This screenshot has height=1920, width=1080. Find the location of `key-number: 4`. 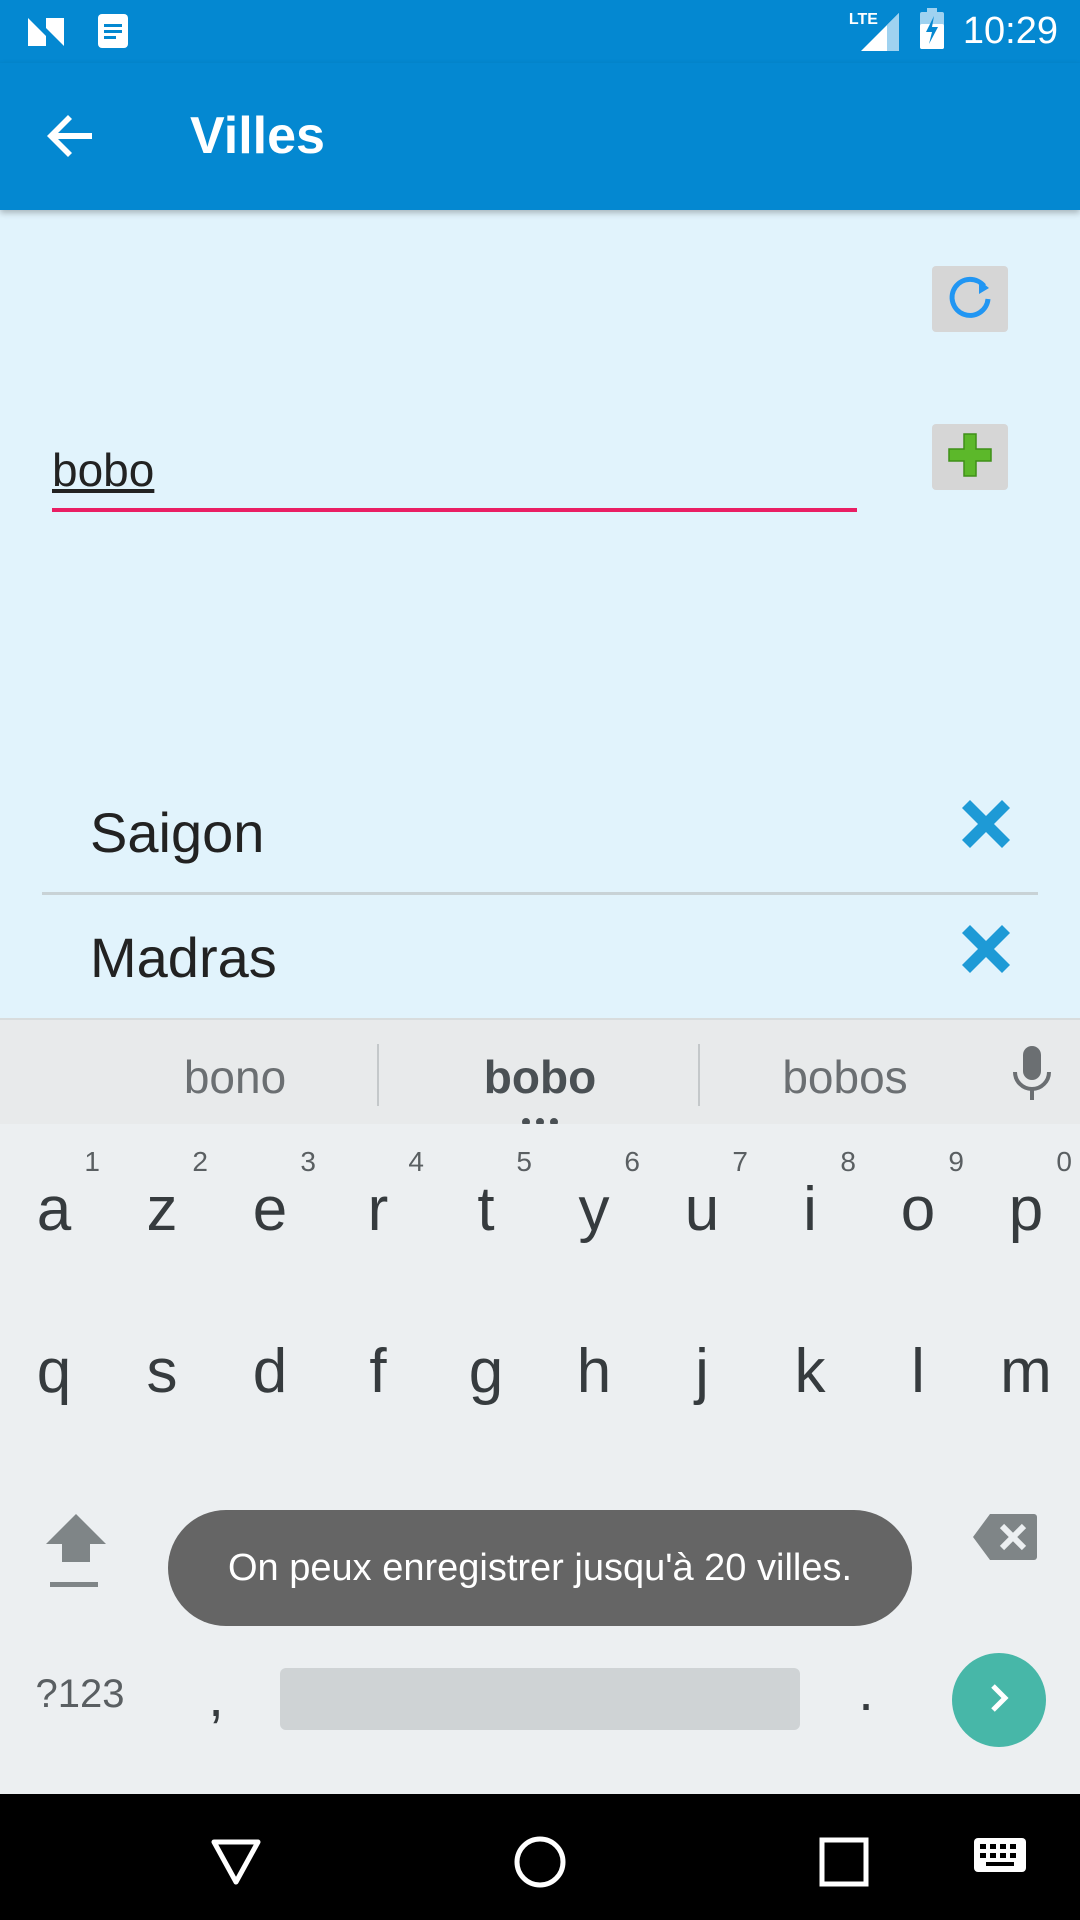

key-number: 4 is located at coordinates (416, 1161).